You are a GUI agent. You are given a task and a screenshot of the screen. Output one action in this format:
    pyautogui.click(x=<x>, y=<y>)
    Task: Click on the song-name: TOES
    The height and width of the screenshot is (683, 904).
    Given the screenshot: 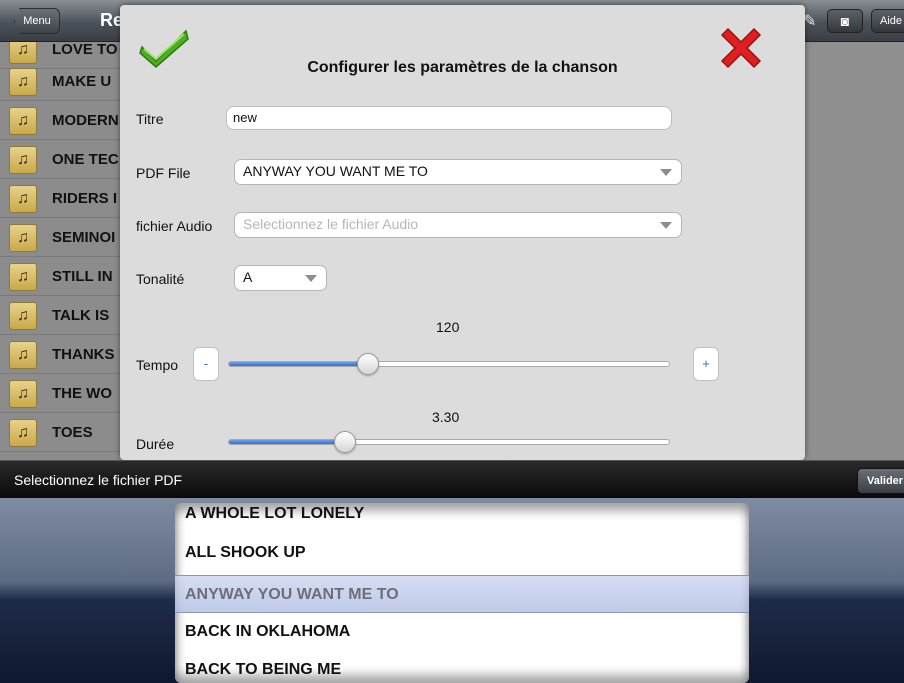 What is the action you would take?
    pyautogui.click(x=72, y=432)
    